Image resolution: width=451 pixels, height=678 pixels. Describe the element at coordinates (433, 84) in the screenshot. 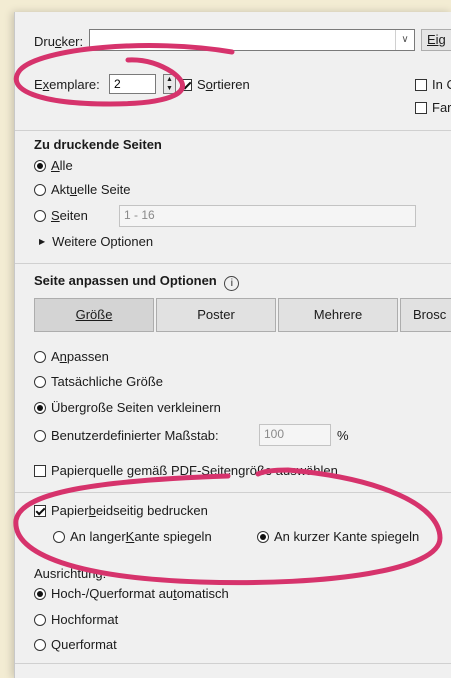

I see `grayscale-checkbox: In C` at that location.